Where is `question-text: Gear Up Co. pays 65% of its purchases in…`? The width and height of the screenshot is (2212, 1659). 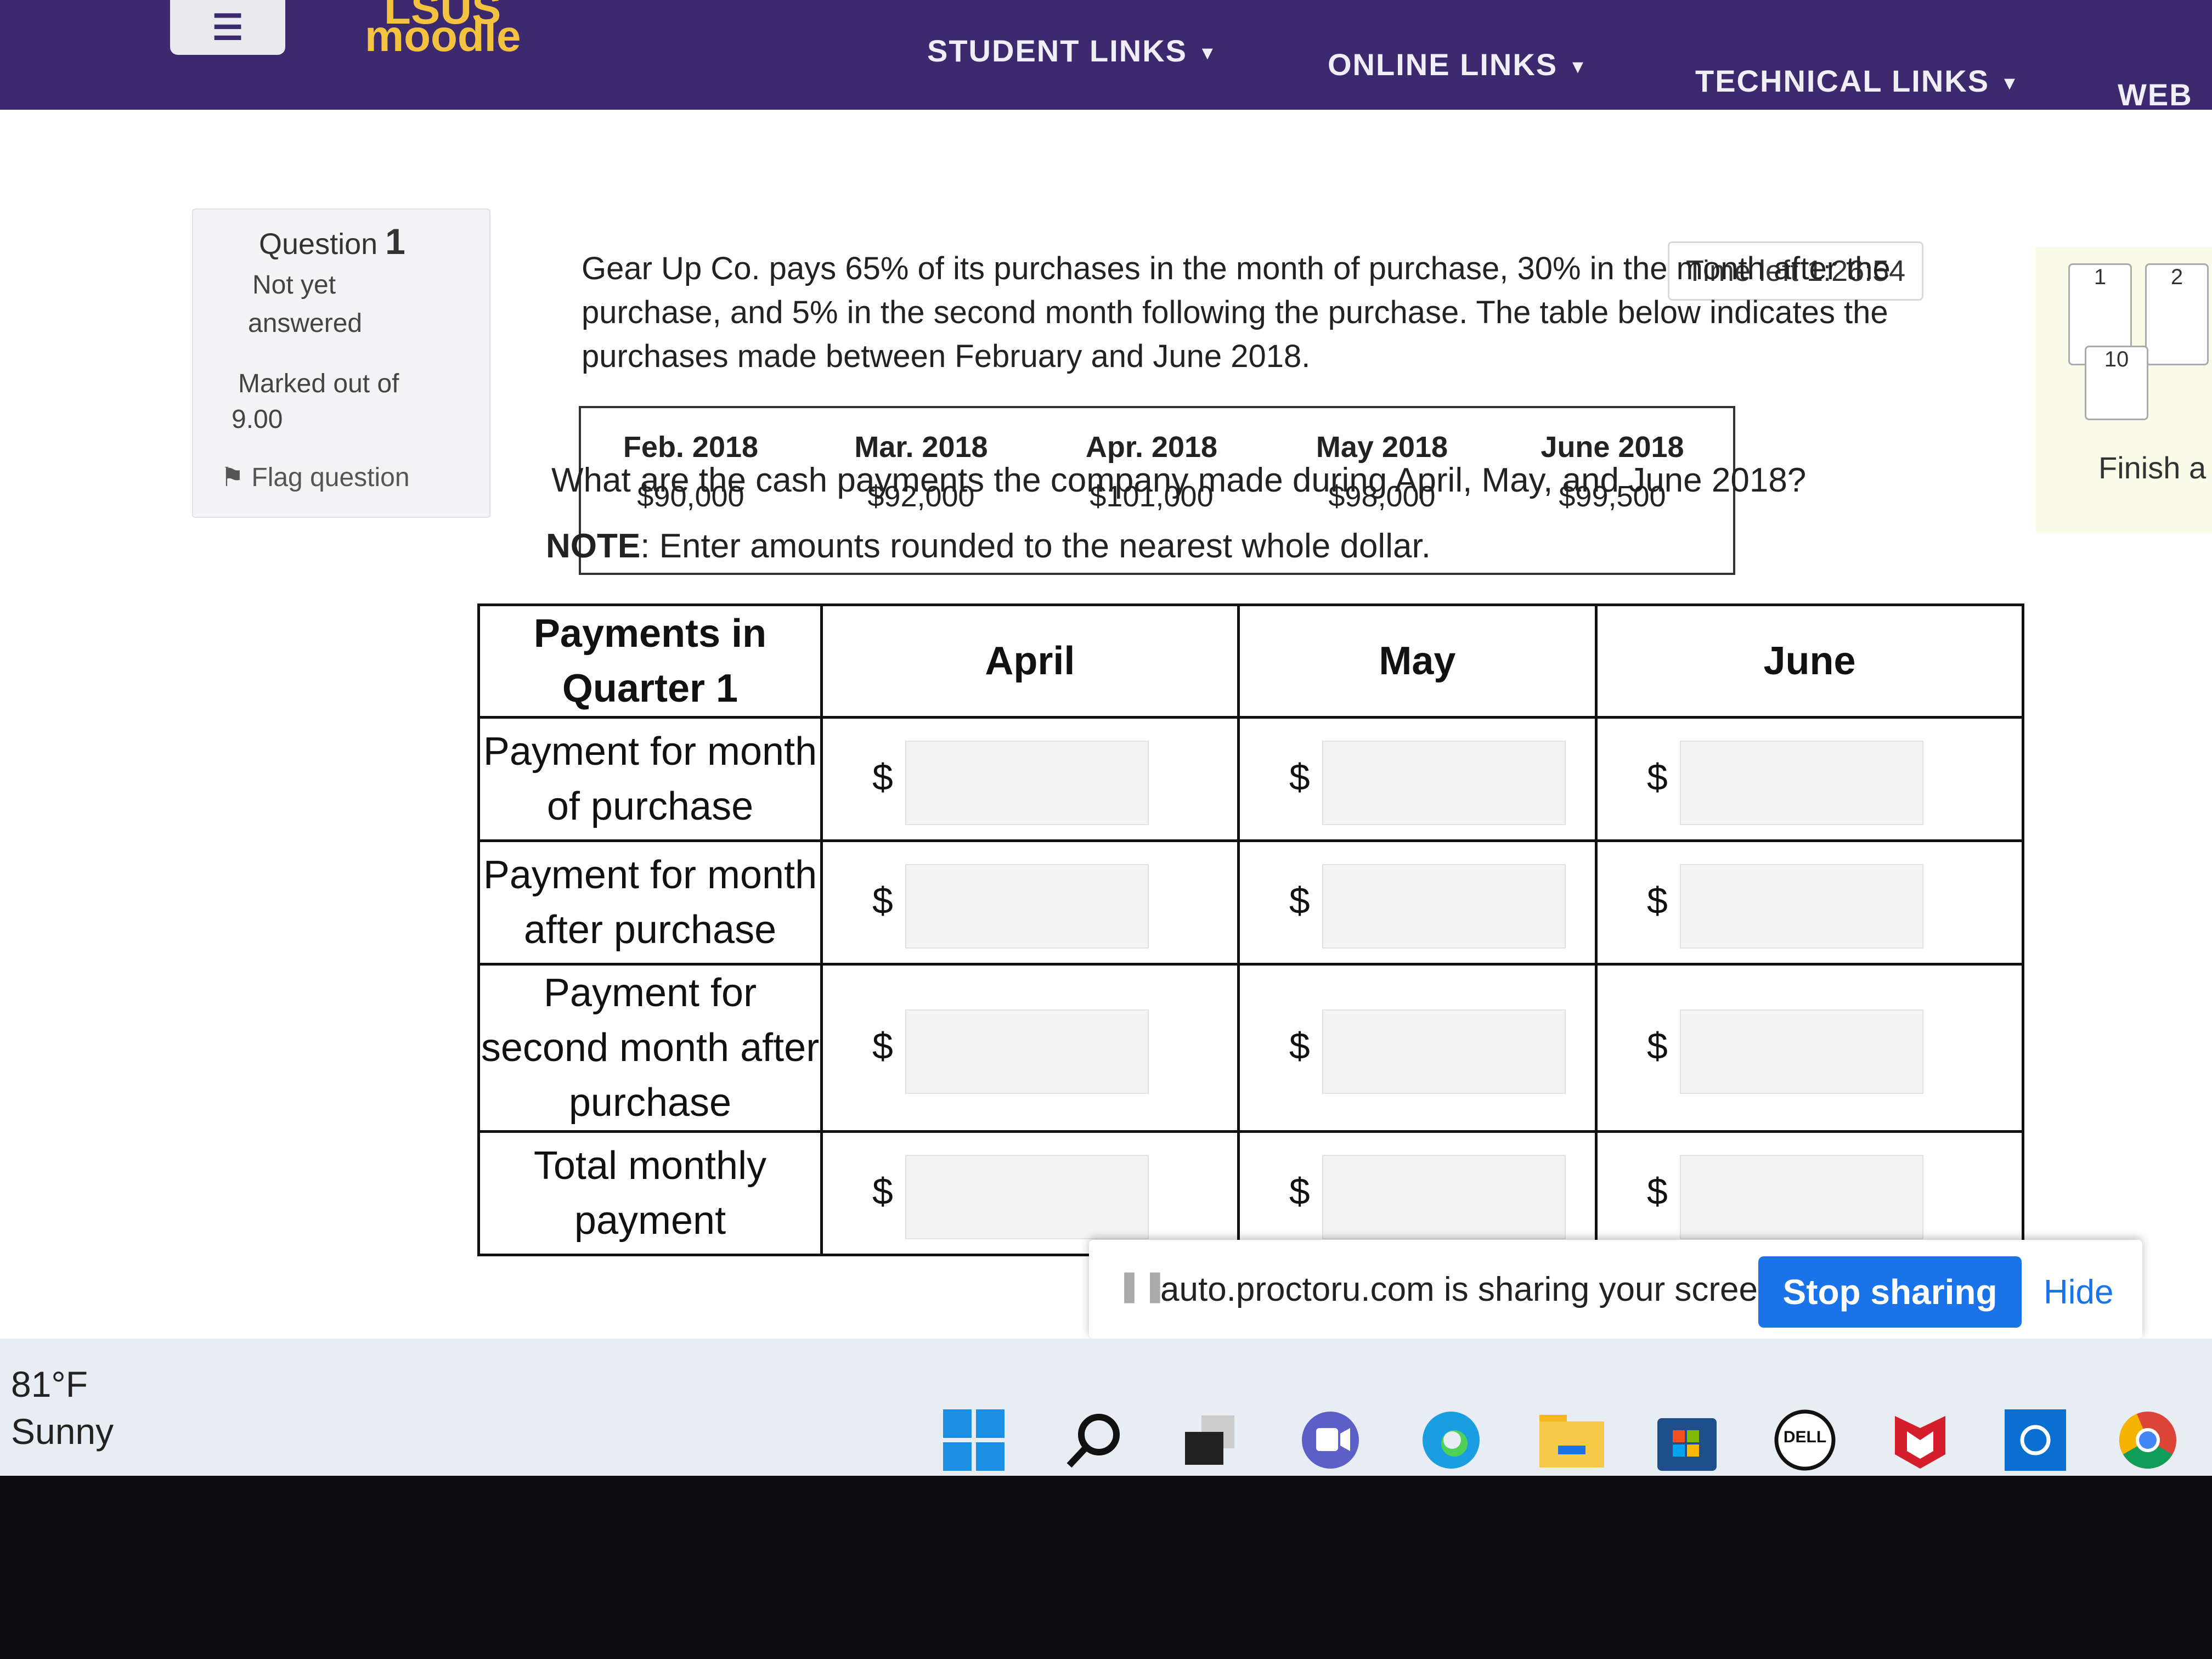 question-text: Gear Up Co. pays 65% of its purchases in… is located at coordinates (1236, 313).